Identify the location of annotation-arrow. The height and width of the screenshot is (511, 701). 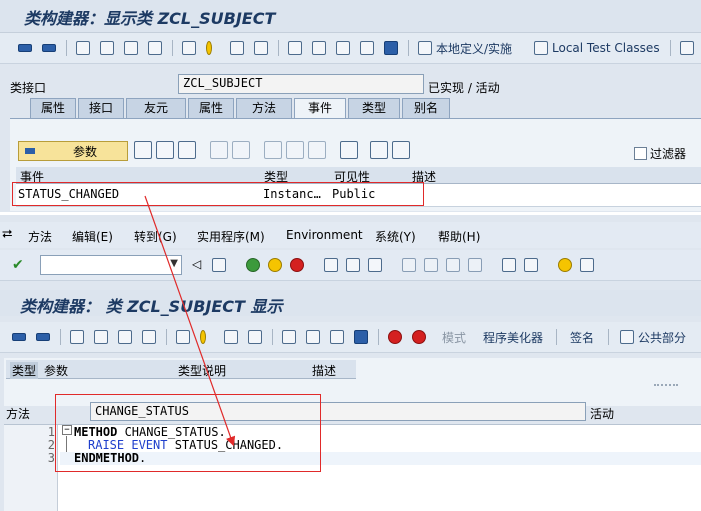
(190, 321).